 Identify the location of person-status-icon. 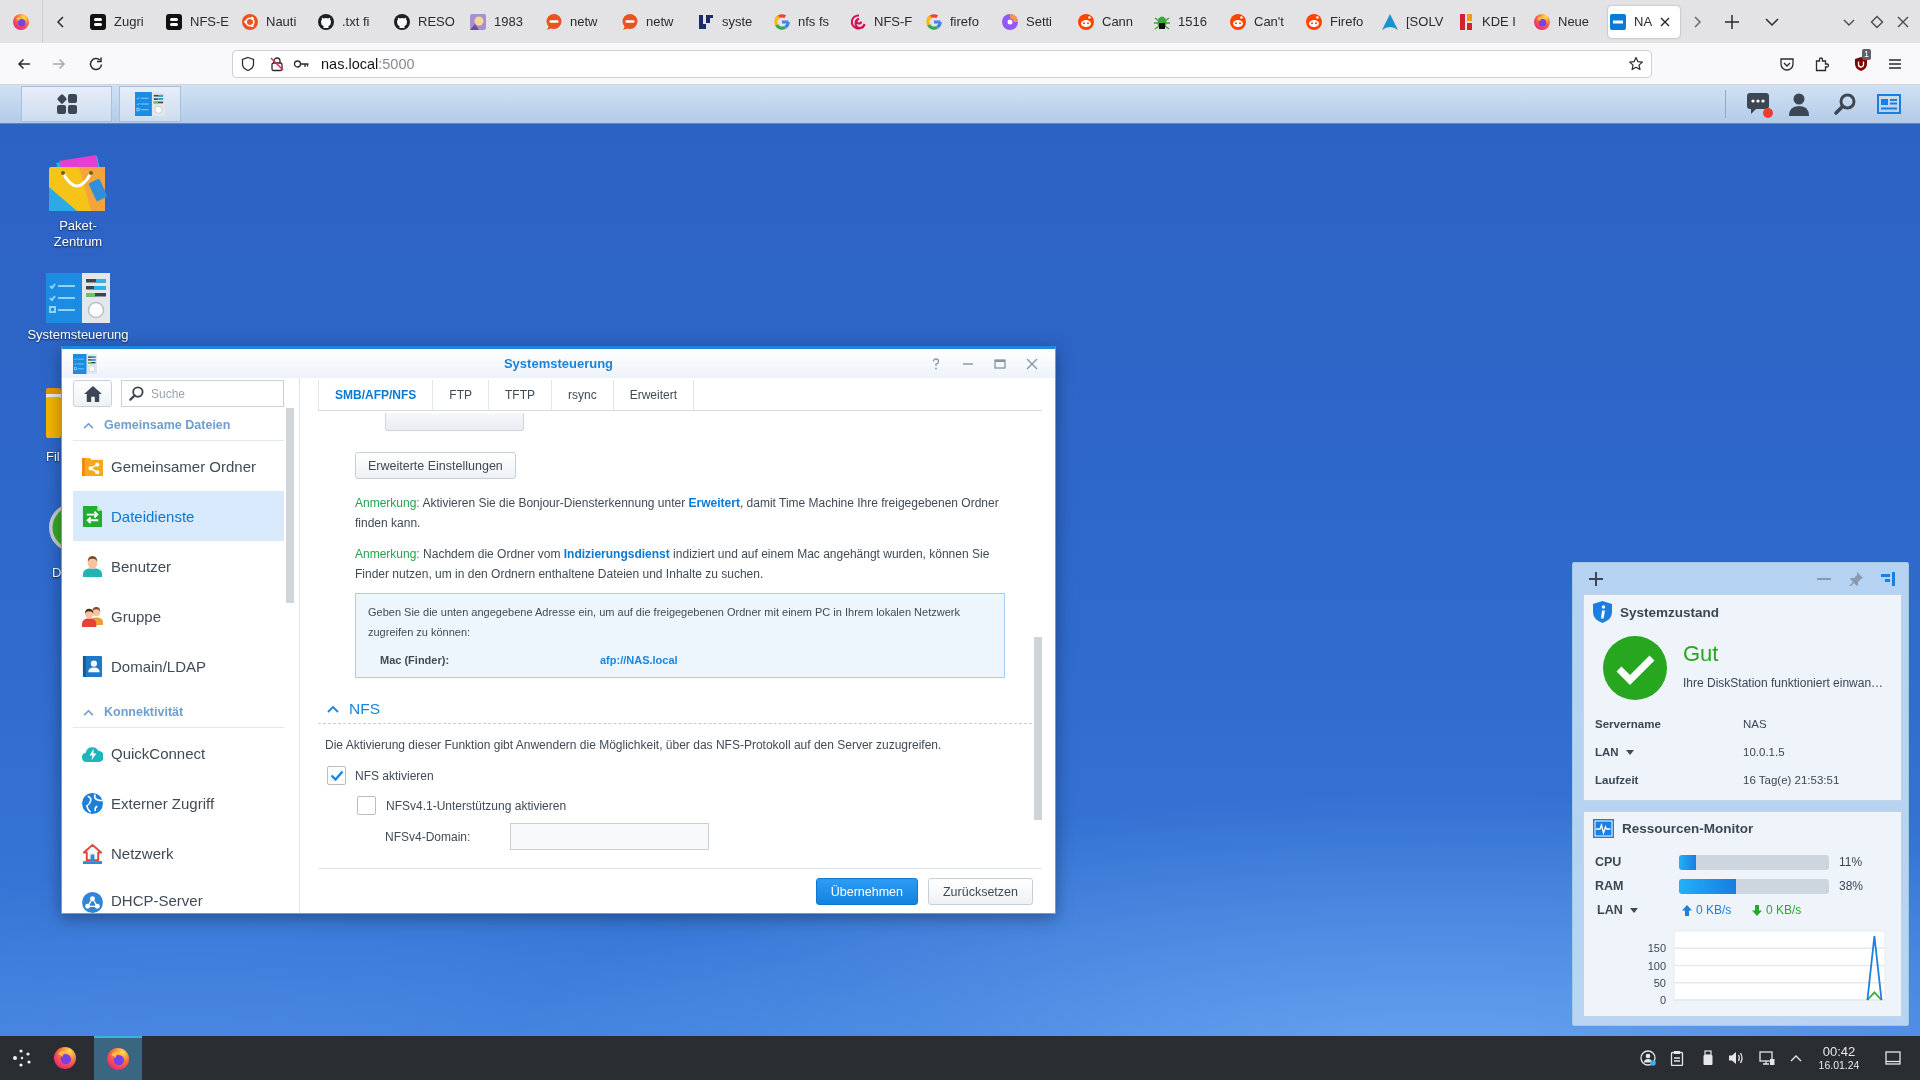
(1648, 1058).